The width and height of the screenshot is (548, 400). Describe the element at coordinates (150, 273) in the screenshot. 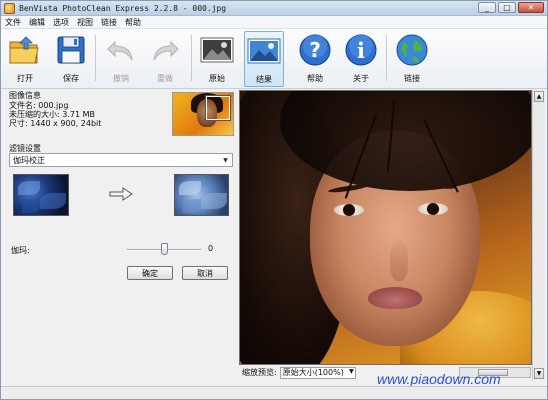

I see `ok-button: 确定` at that location.